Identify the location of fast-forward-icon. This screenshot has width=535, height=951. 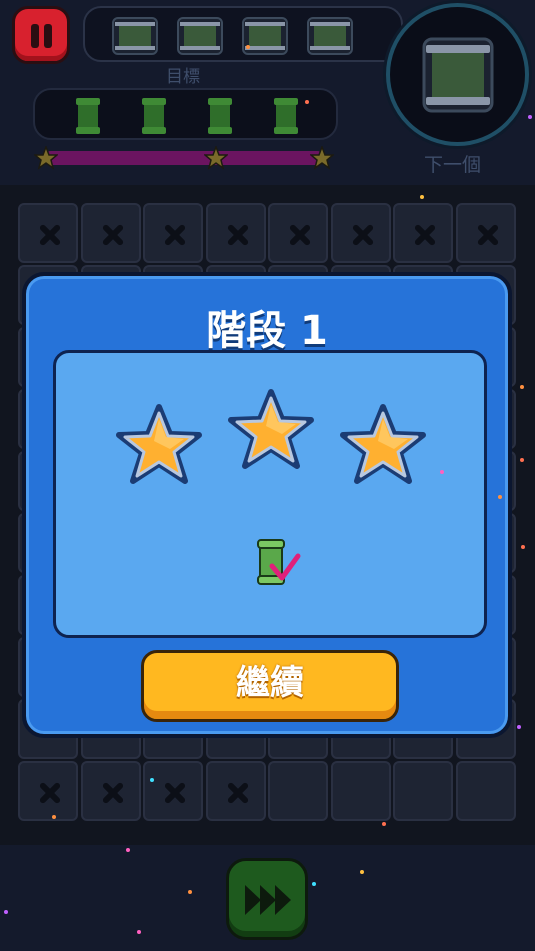
(268, 900).